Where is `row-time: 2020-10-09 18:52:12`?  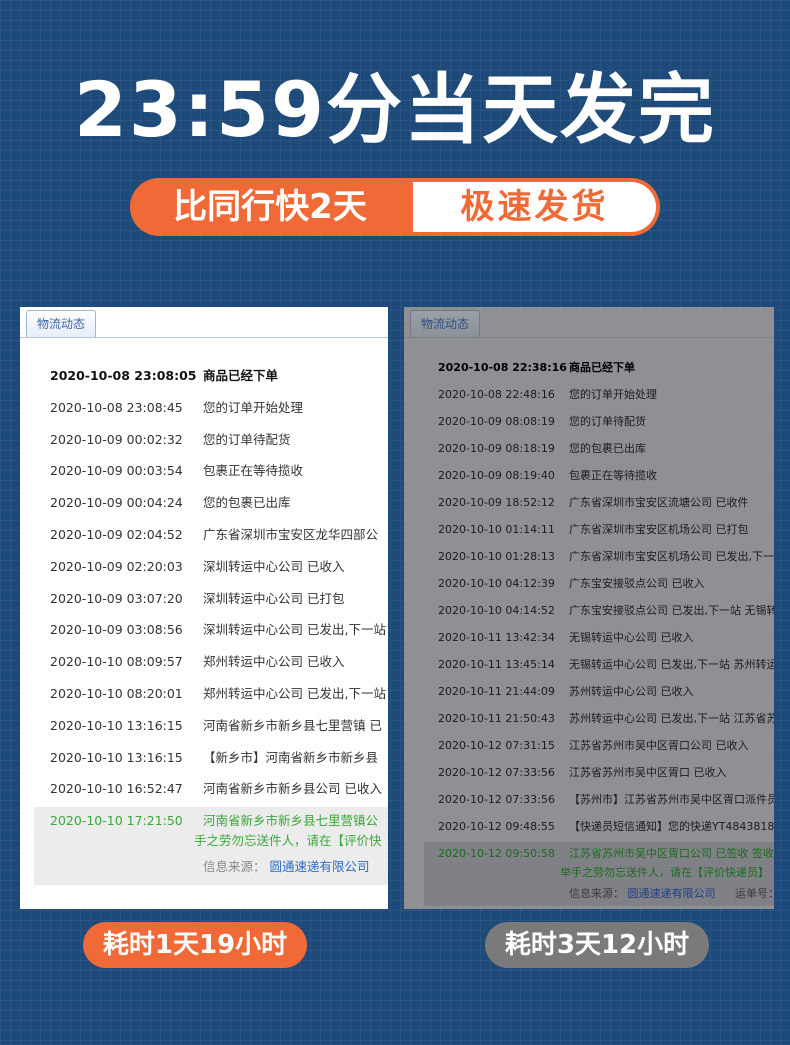
row-time: 2020-10-09 18:52:12 is located at coordinates (496, 502).